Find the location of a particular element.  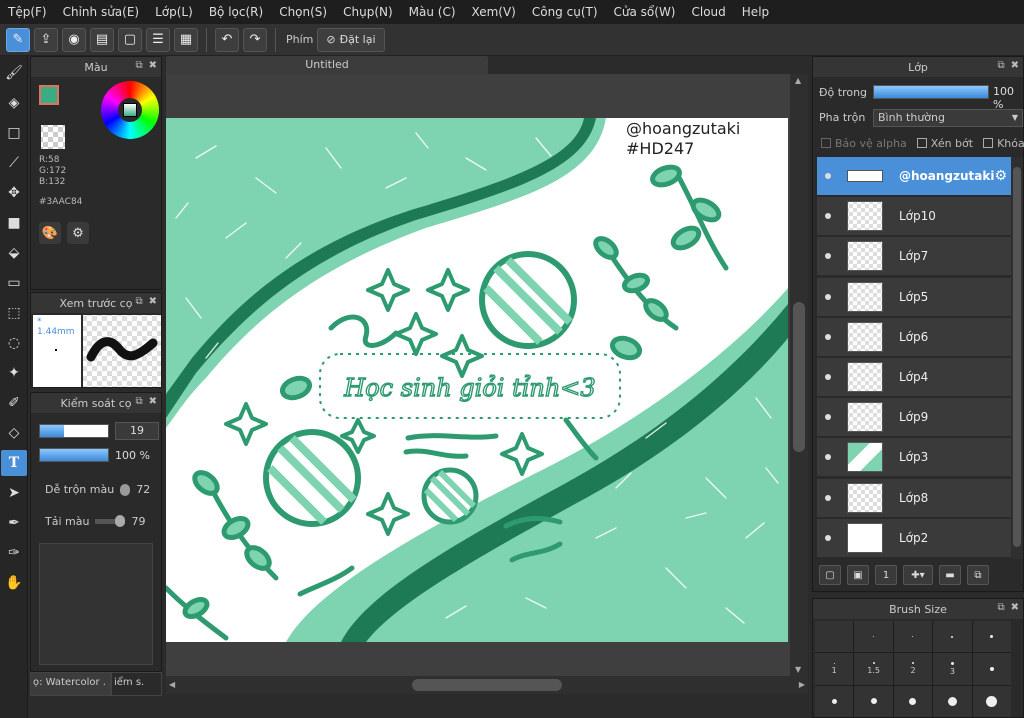

lasso-tool-icon: ◌ is located at coordinates (14, 343).